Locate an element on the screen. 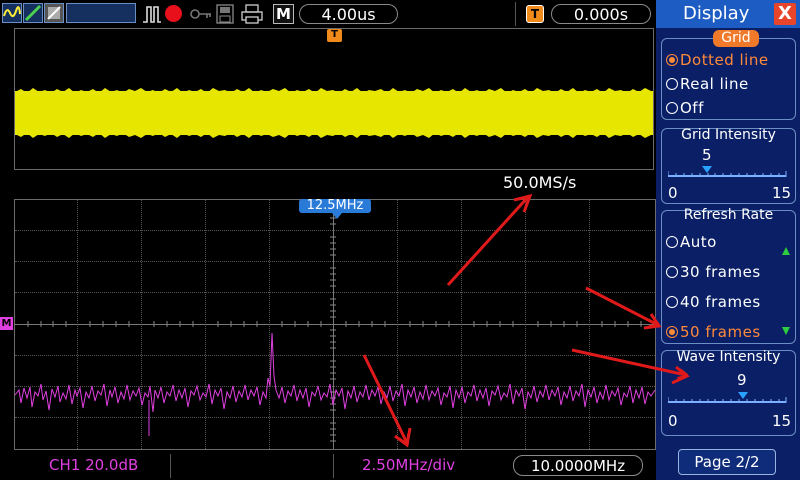  grid-panel: Grid Dotted line Real line Off is located at coordinates (728, 75).